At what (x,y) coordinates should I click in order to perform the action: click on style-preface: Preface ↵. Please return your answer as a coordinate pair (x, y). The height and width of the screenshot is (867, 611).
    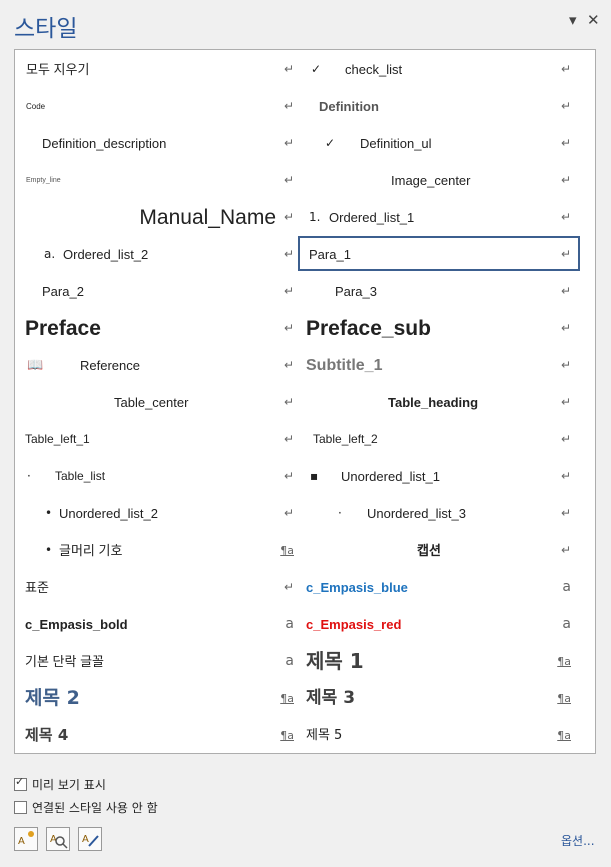
    Looking at the image, I should click on (162, 327).